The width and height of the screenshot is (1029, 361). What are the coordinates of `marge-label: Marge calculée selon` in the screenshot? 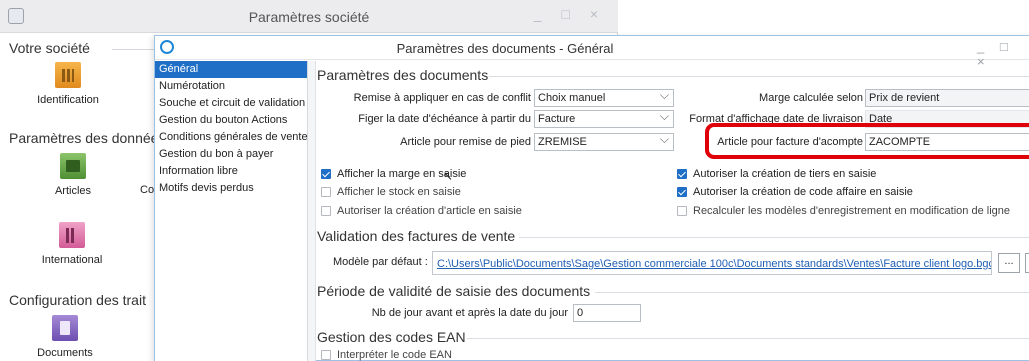 It's located at (811, 98).